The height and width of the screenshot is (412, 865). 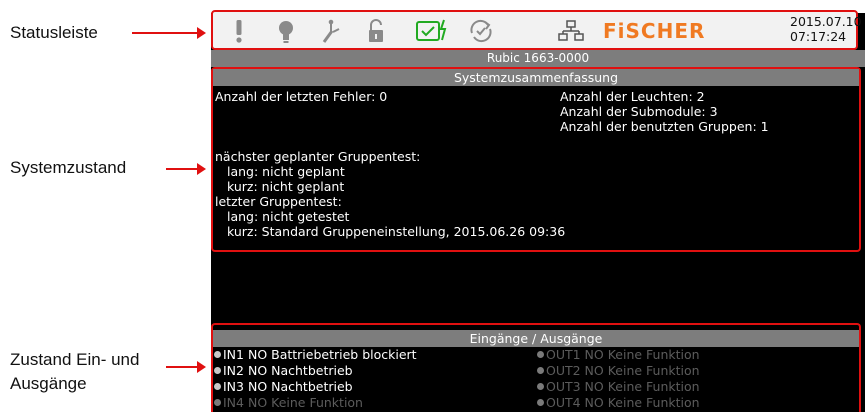 I want to click on input-item-3: IN3 NO Nachtbetrieb, so click(x=283, y=386).